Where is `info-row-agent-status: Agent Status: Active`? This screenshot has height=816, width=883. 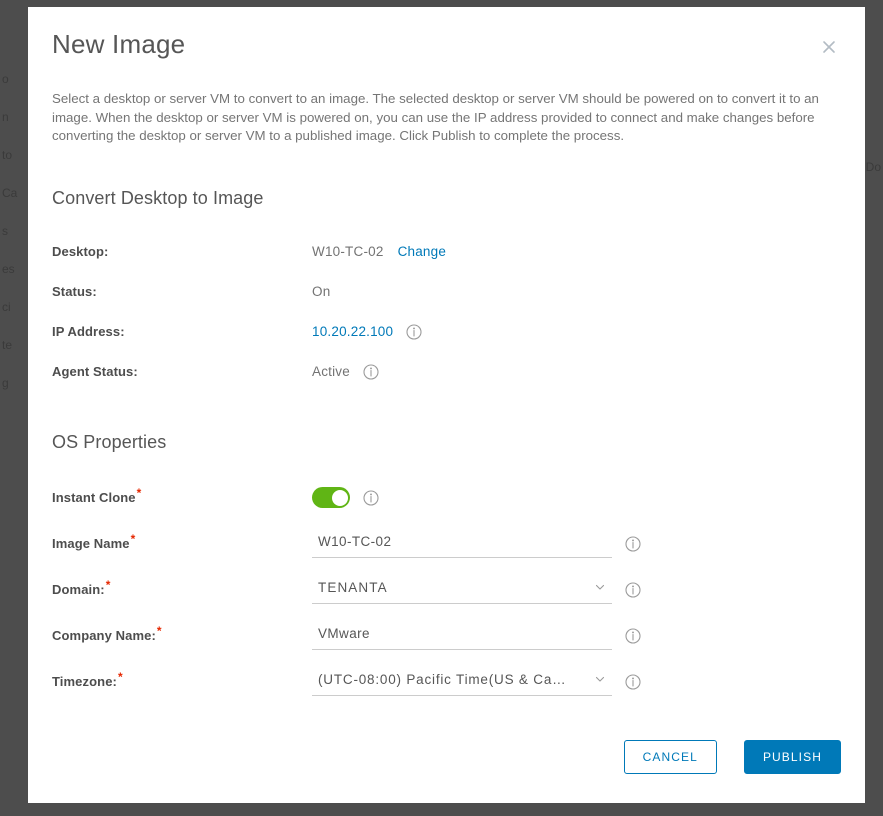
info-row-agent-status: Agent Status: Active is located at coordinates (440, 372).